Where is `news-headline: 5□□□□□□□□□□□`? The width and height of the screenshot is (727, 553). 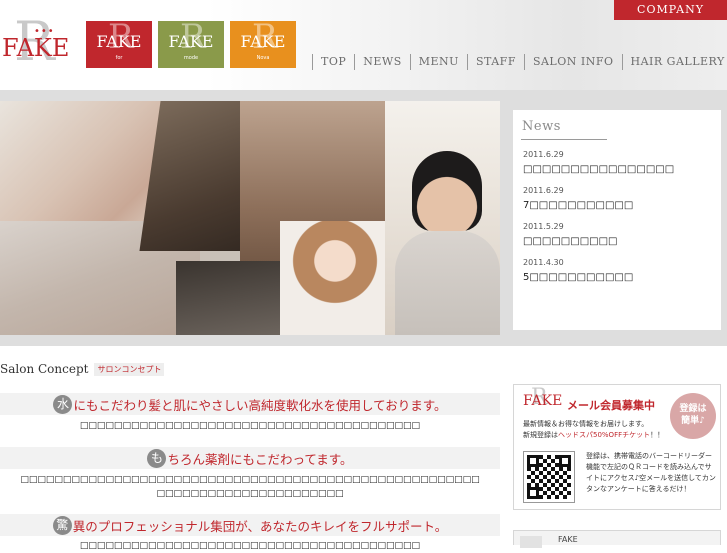
news-headline: 5□□□□□□□□□□□ is located at coordinates (578, 277).